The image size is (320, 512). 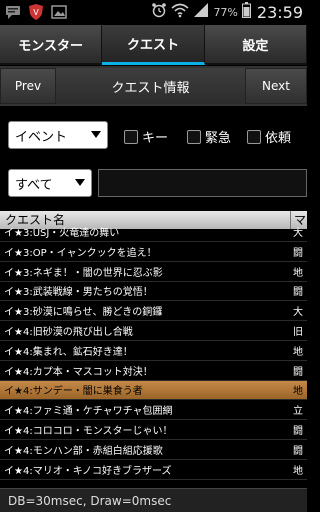 I want to click on table-row: イ★4:集まれ、鉱石好き達！ 地, so click(x=153, y=351).